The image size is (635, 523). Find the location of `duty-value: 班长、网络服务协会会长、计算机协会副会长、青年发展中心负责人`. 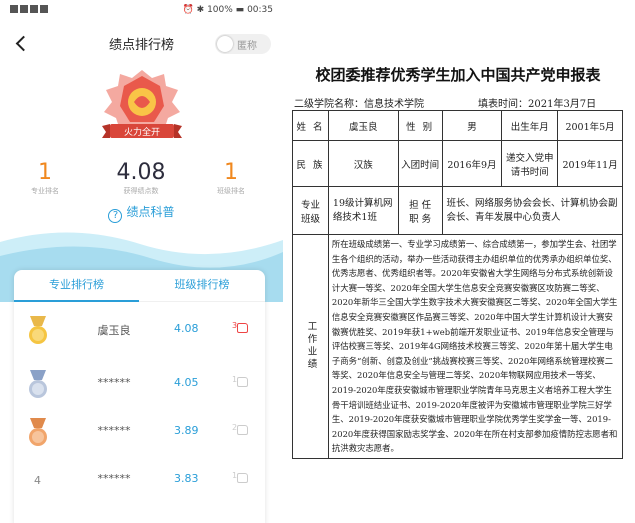

duty-value: 班长、网络服务协会会长、计算机协会副会长、青年发展中心负责人 is located at coordinates (532, 210).